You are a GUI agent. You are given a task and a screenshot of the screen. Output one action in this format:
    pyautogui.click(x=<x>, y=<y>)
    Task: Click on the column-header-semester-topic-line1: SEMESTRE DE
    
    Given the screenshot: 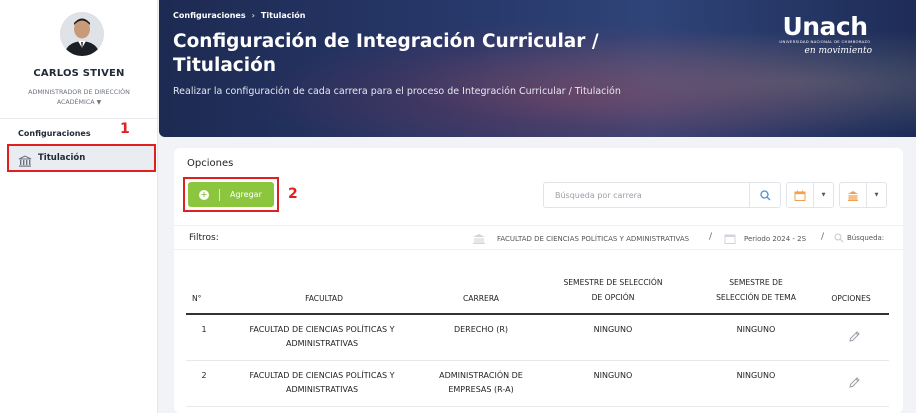 What is the action you would take?
    pyautogui.click(x=756, y=282)
    